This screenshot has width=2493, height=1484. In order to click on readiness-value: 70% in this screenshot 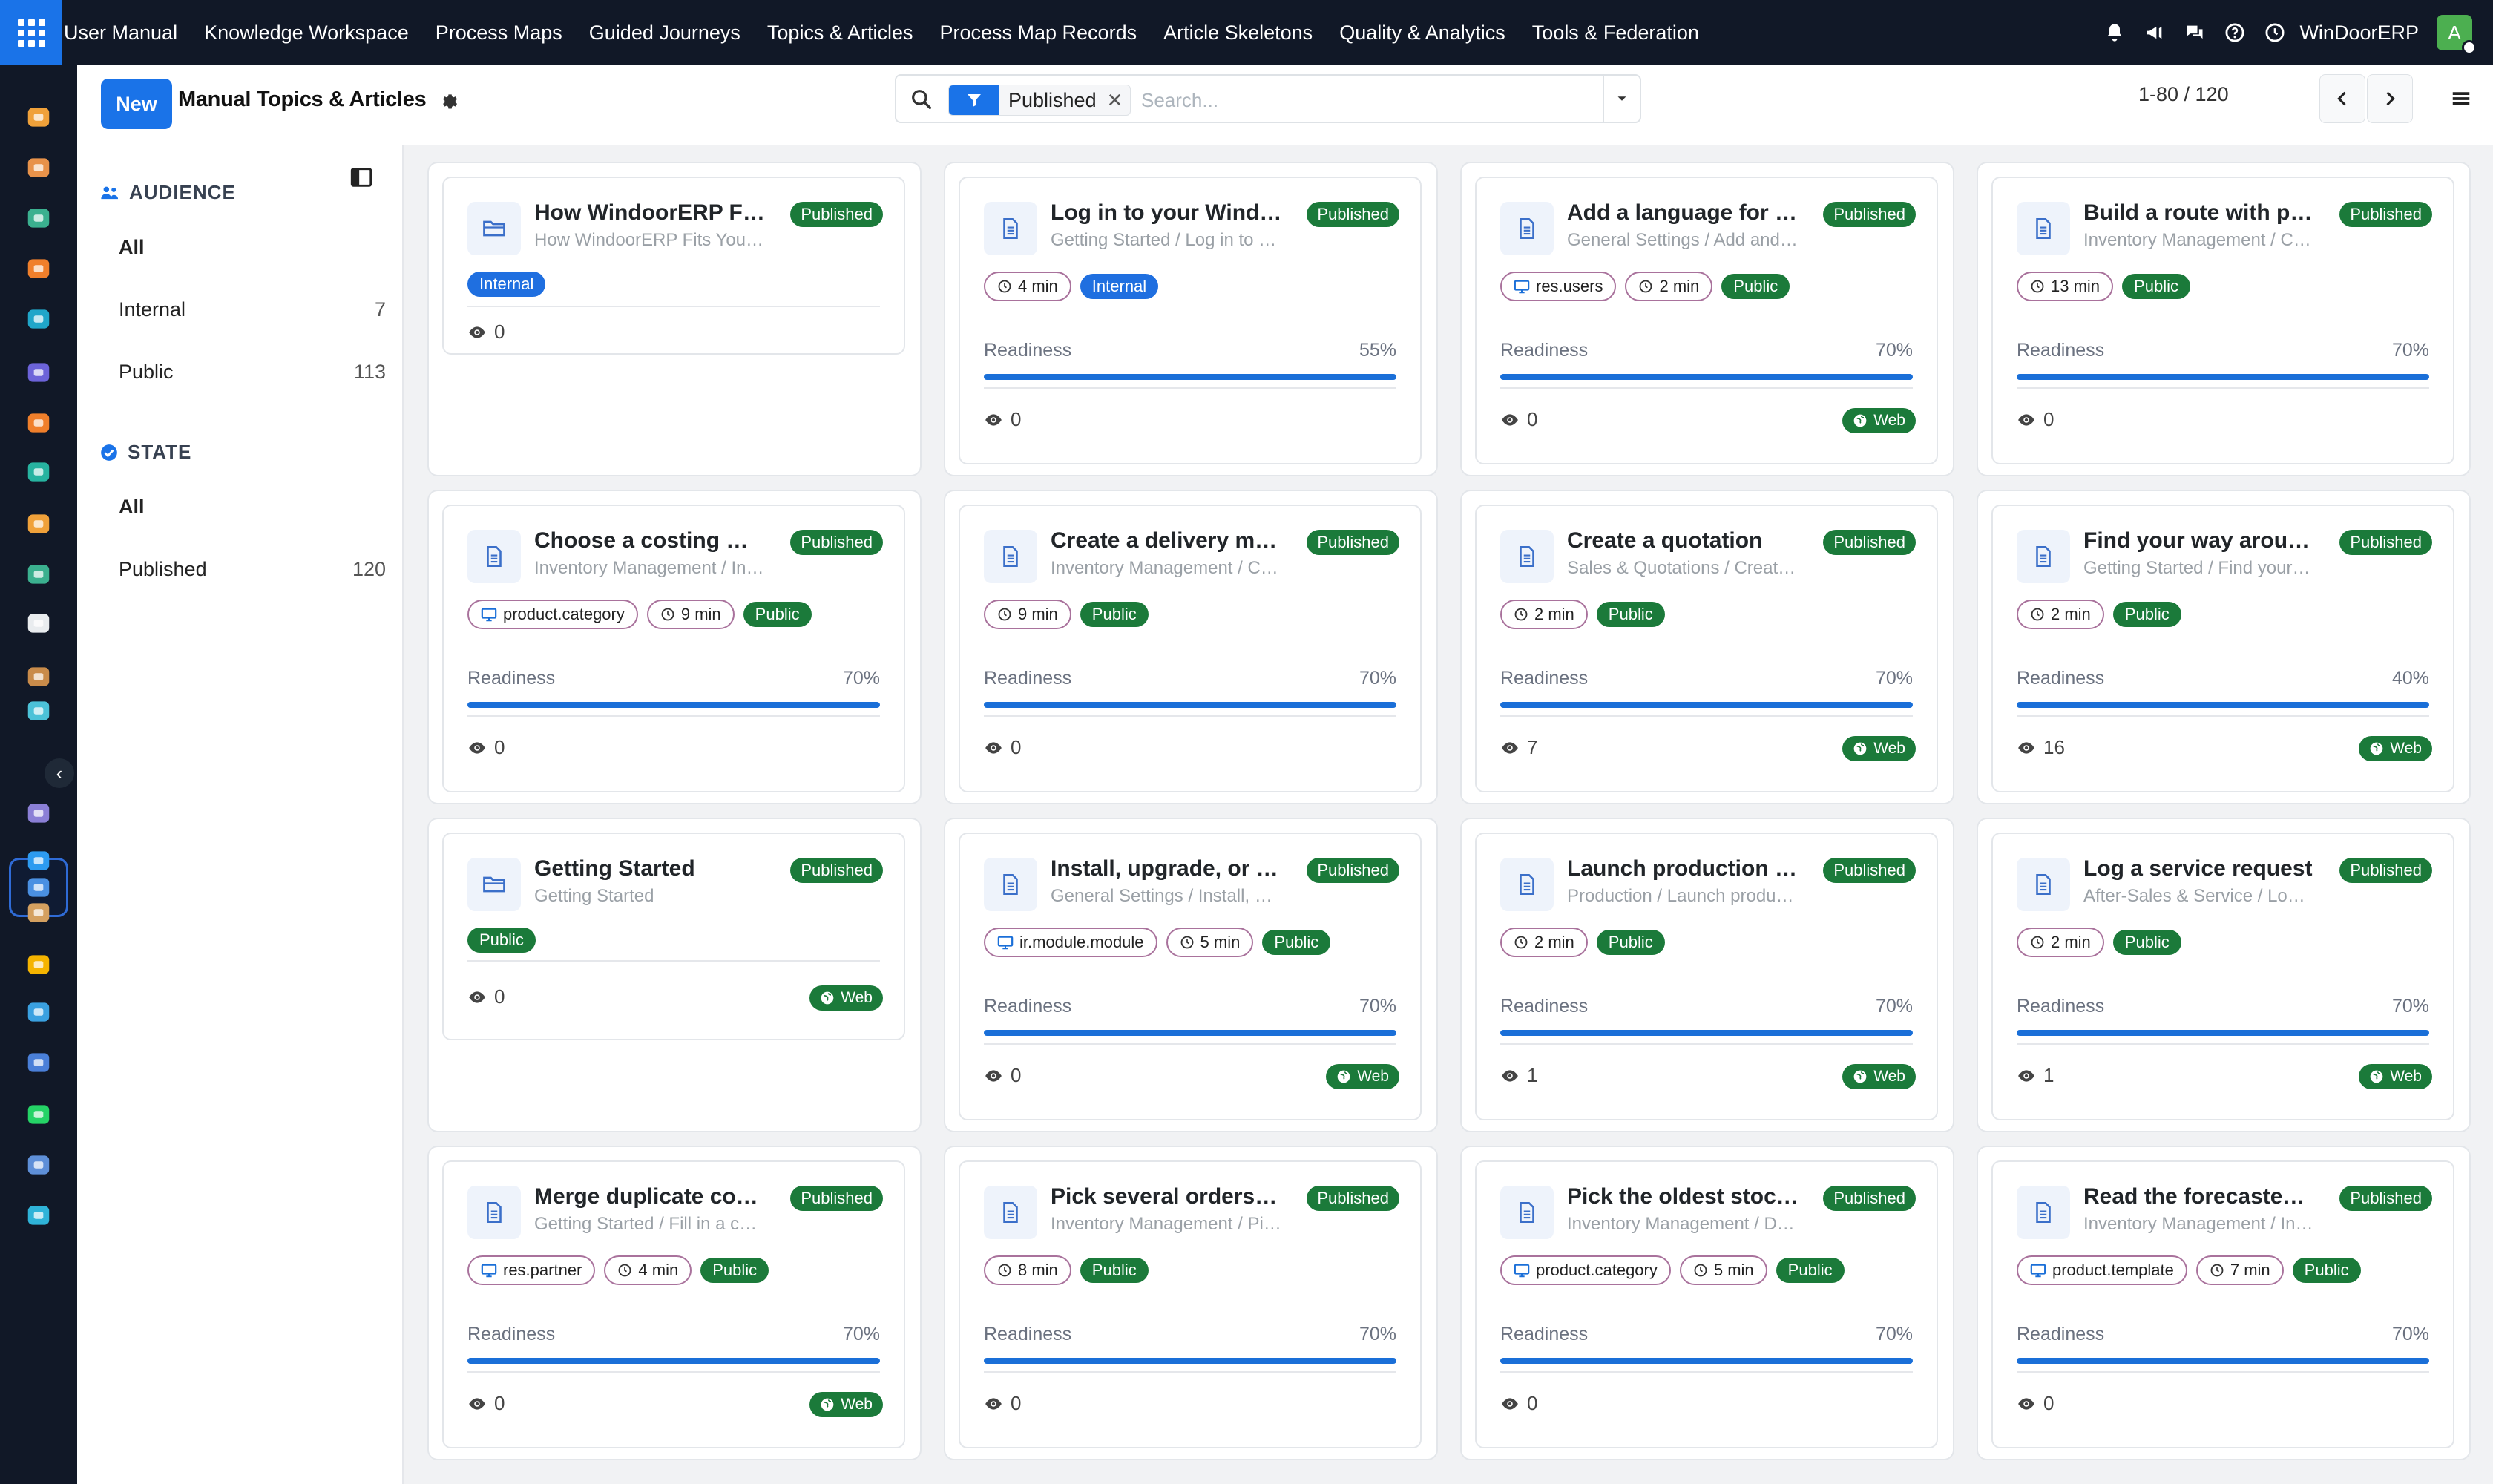, I will do `click(1377, 1006)`.